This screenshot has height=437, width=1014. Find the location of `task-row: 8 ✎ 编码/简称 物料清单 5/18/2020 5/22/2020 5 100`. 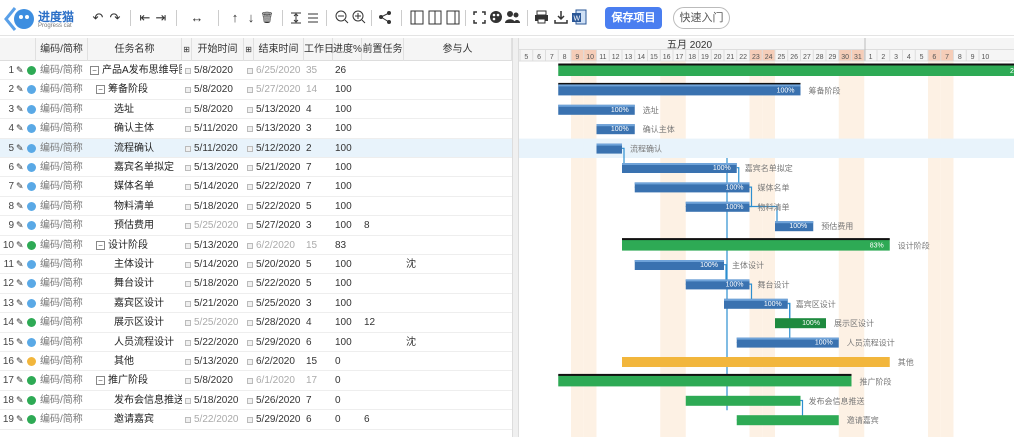

task-row: 8 ✎ 编码/简称 物料清单 5/18/2020 5/22/2020 5 100 is located at coordinates (256, 207).